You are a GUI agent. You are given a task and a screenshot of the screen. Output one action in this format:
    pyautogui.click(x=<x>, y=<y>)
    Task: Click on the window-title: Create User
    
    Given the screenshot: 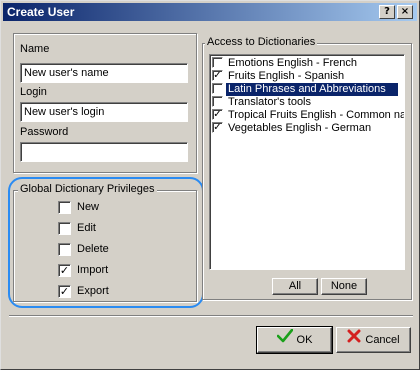 What is the action you would take?
    pyautogui.click(x=41, y=12)
    